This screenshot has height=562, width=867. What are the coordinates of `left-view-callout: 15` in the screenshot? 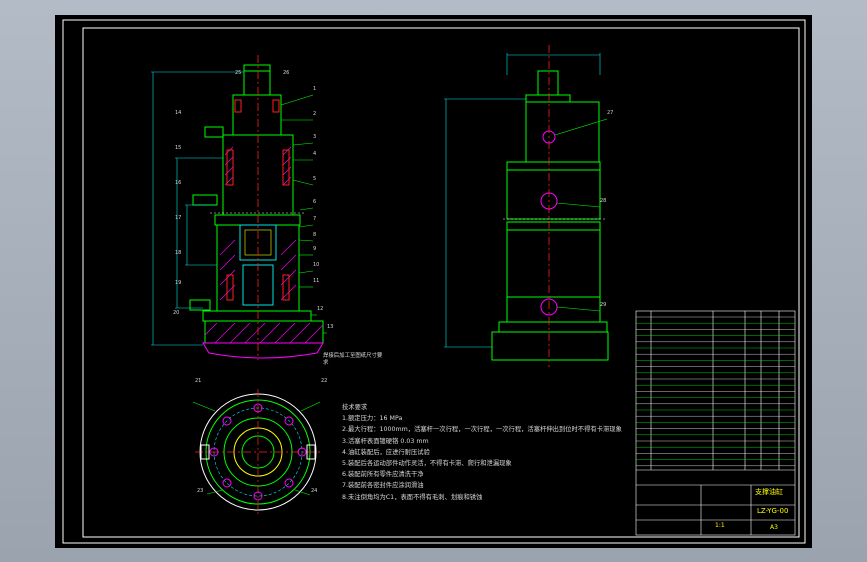 It's located at (178, 148).